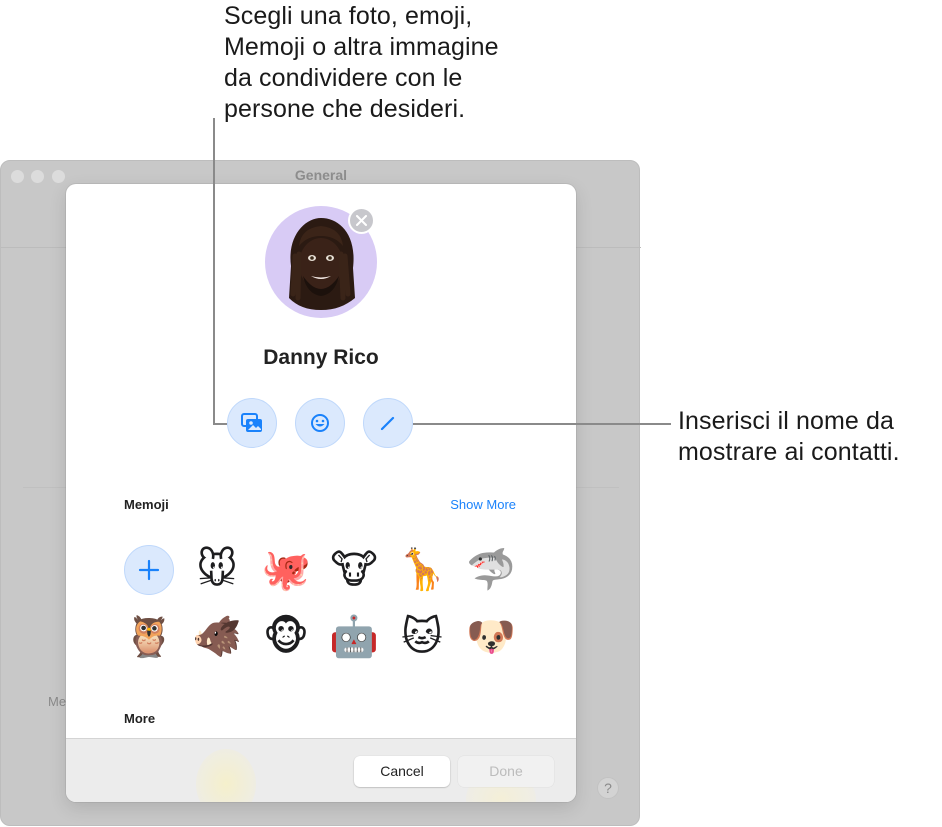 This screenshot has height=827, width=942. What do you see at coordinates (402, 771) in the screenshot?
I see `cancel-button: Cancel` at bounding box center [402, 771].